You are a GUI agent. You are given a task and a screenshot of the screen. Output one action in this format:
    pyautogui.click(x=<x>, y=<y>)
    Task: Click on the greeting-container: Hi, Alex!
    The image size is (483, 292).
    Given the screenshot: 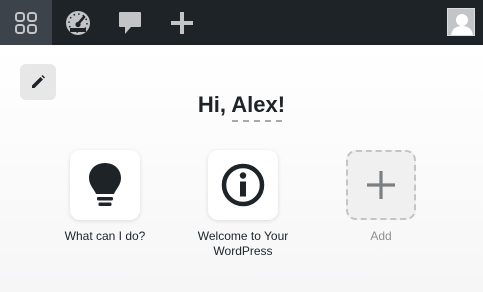 What is the action you would take?
    pyautogui.click(x=241, y=105)
    